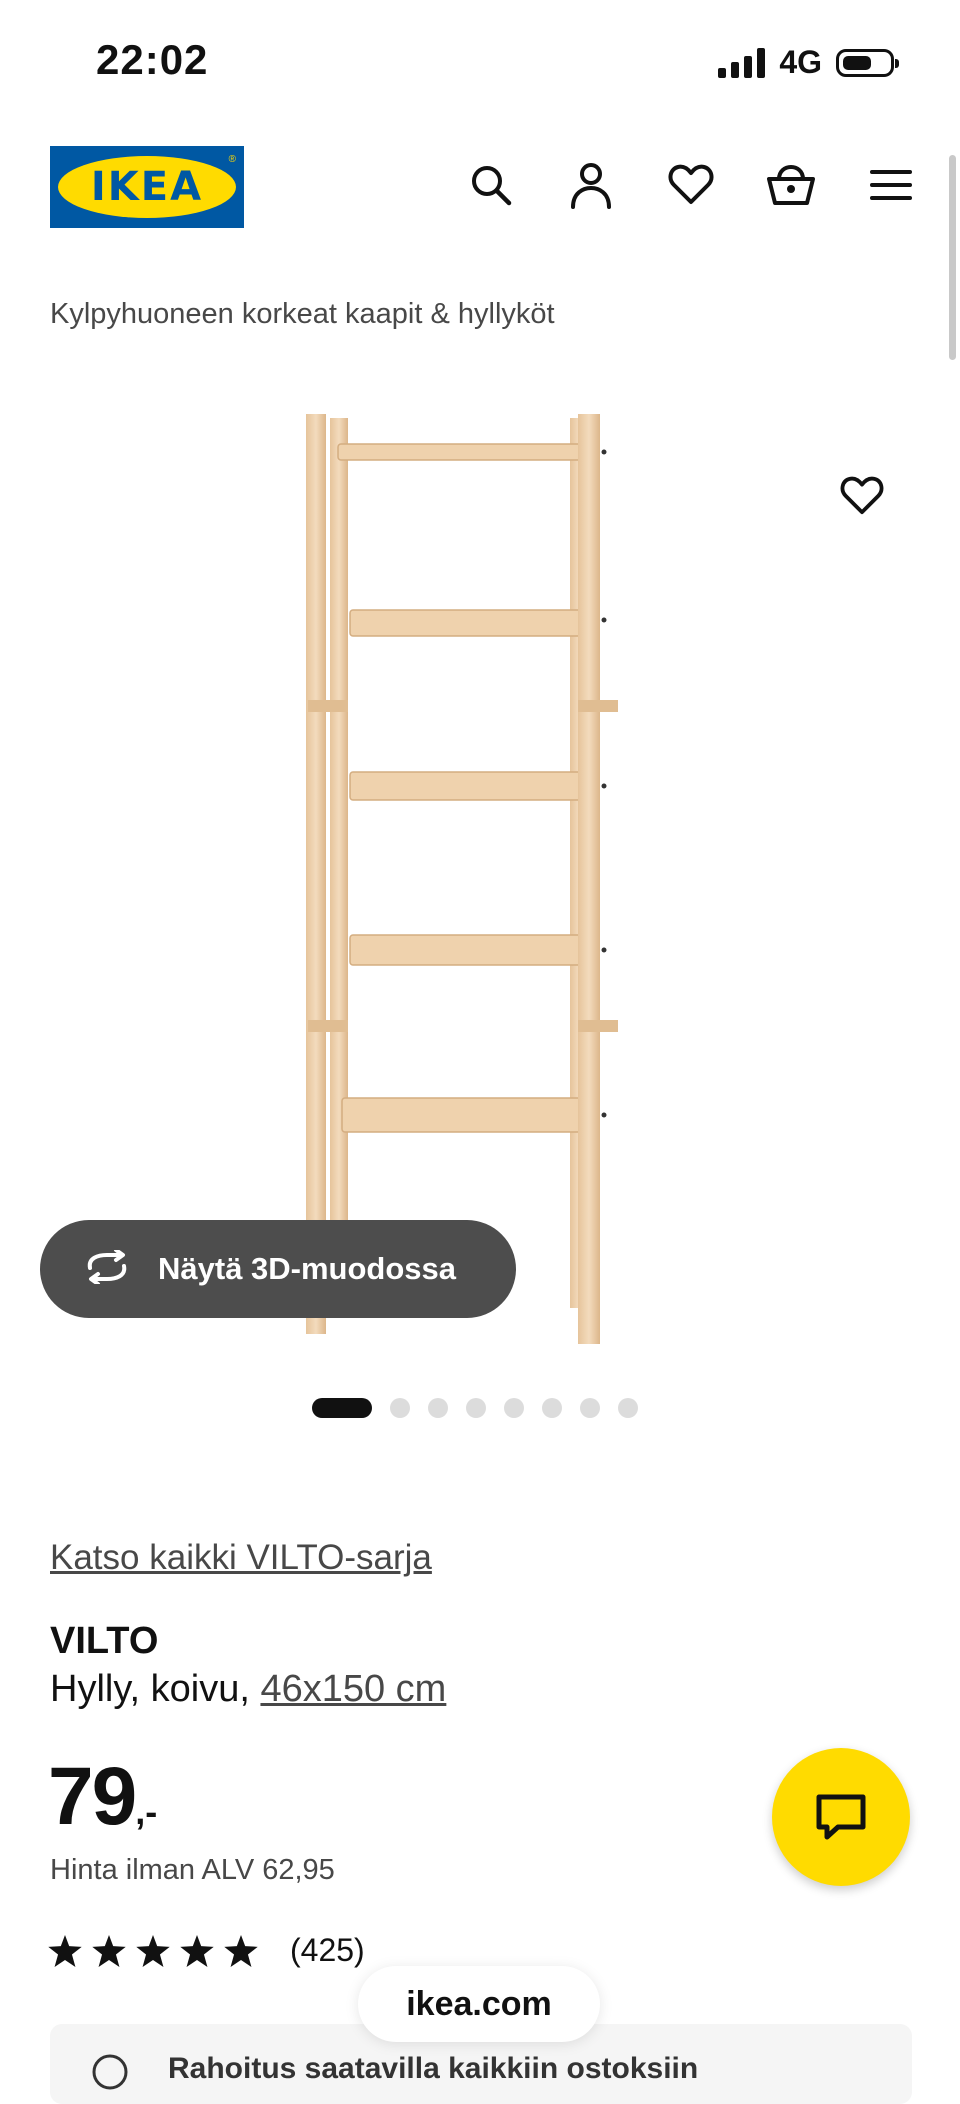  I want to click on rating-stars, so click(153, 1950).